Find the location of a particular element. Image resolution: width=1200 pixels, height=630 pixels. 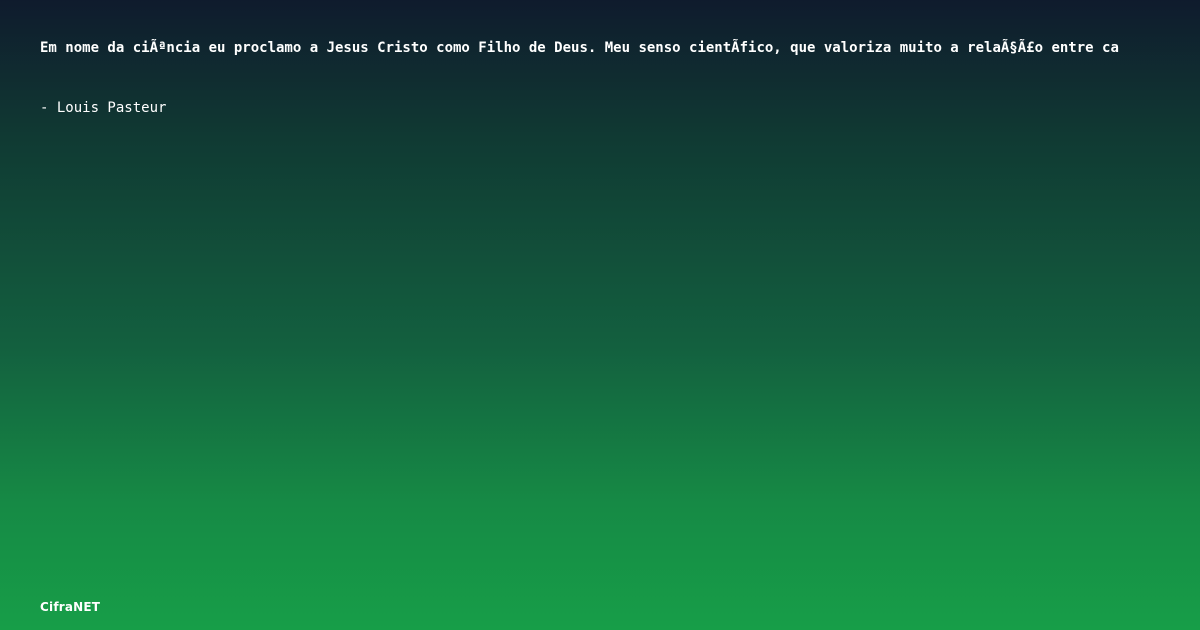

brand-logo-text: CifraNET is located at coordinates (70, 607).